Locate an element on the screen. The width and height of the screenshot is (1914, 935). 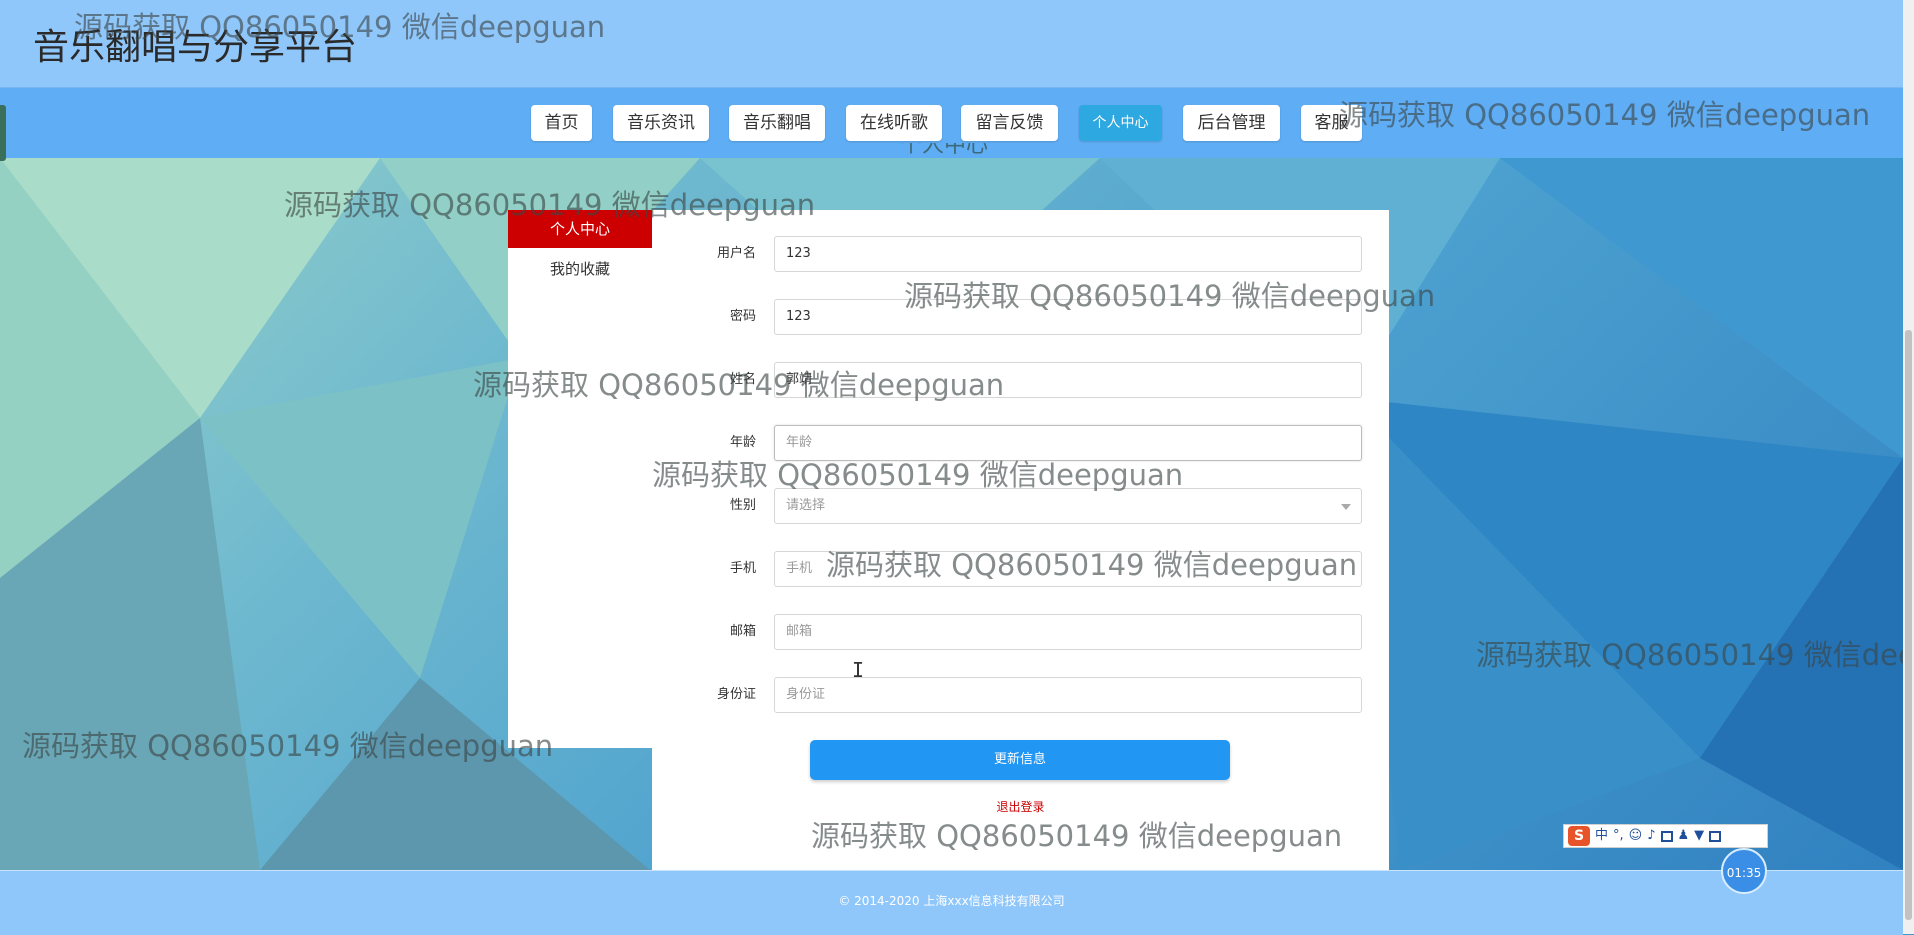
logout-link: 退出登录 is located at coordinates (1020, 806).